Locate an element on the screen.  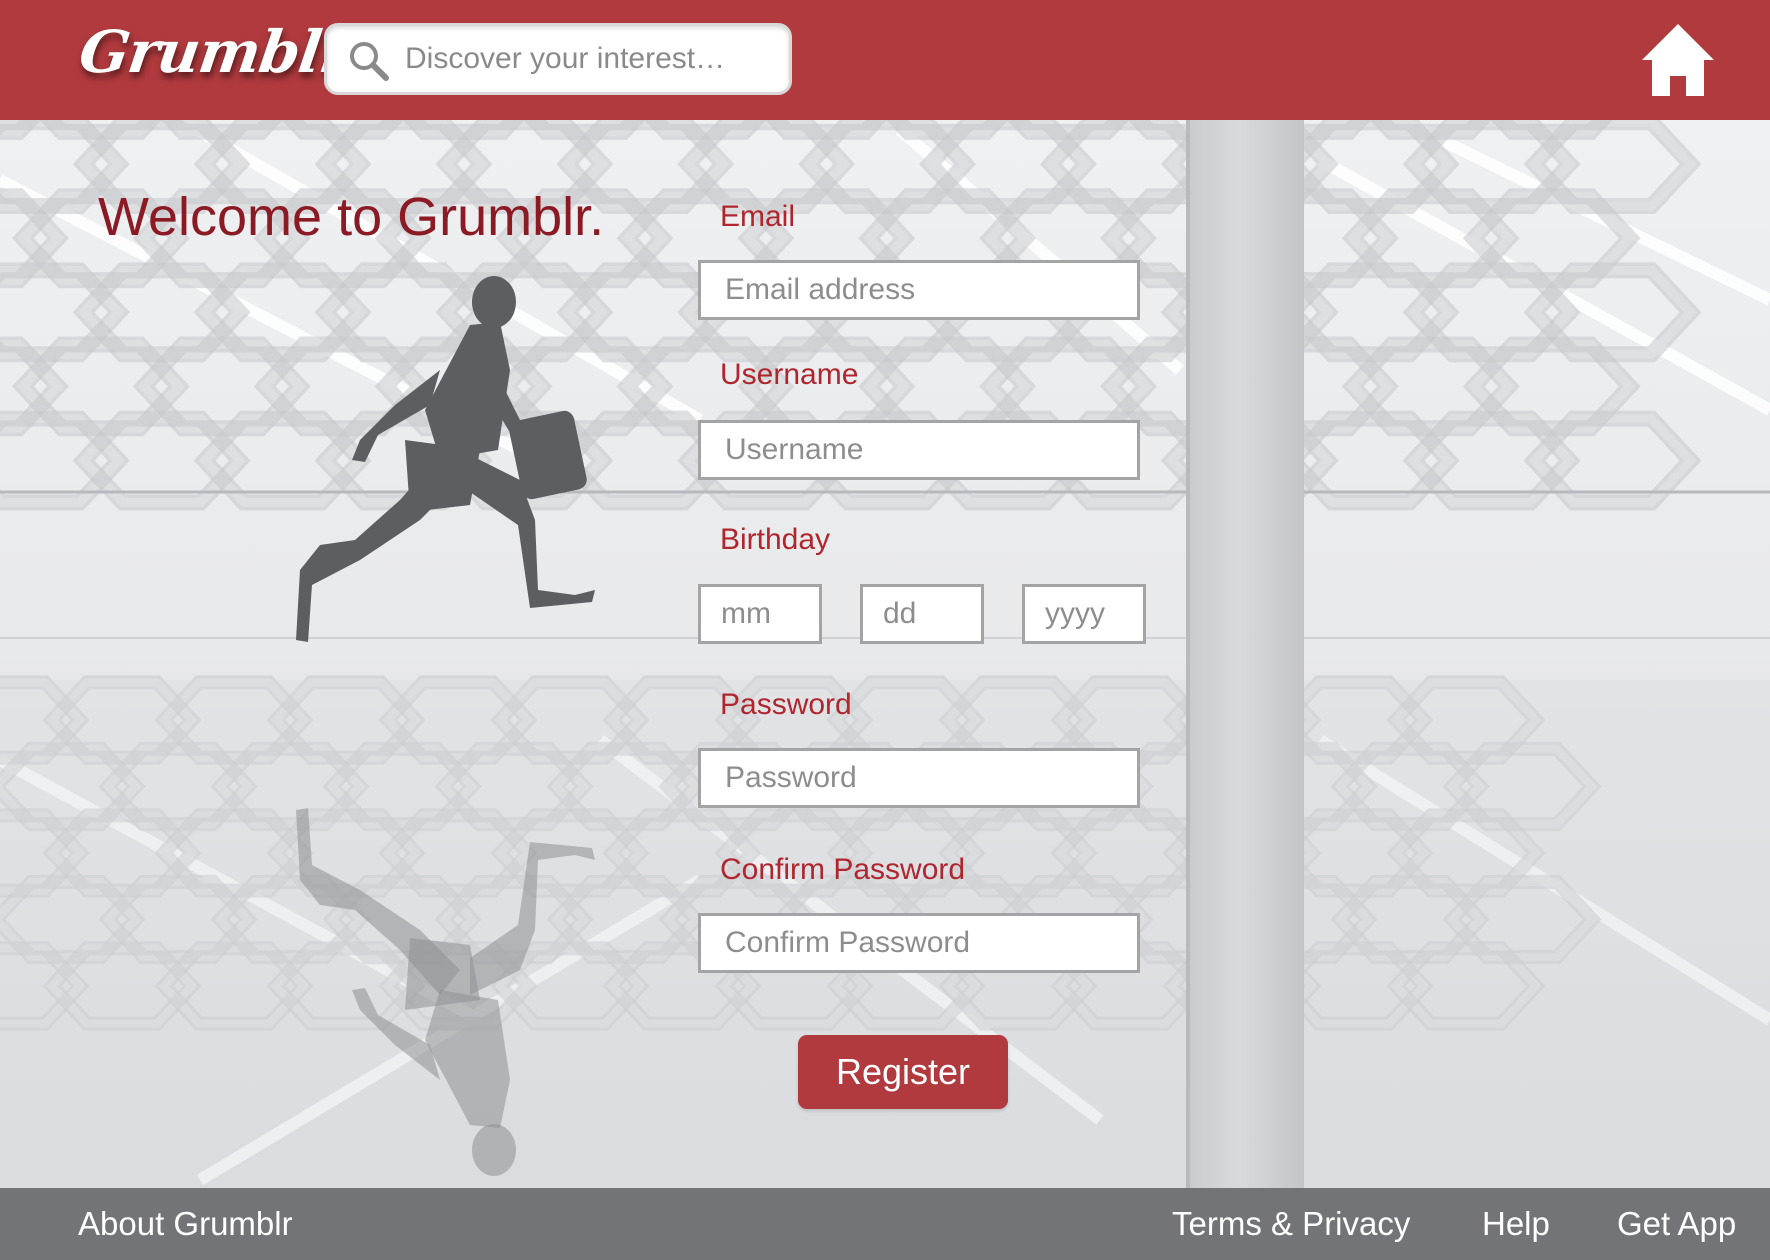
search-icon is located at coordinates (369, 61).